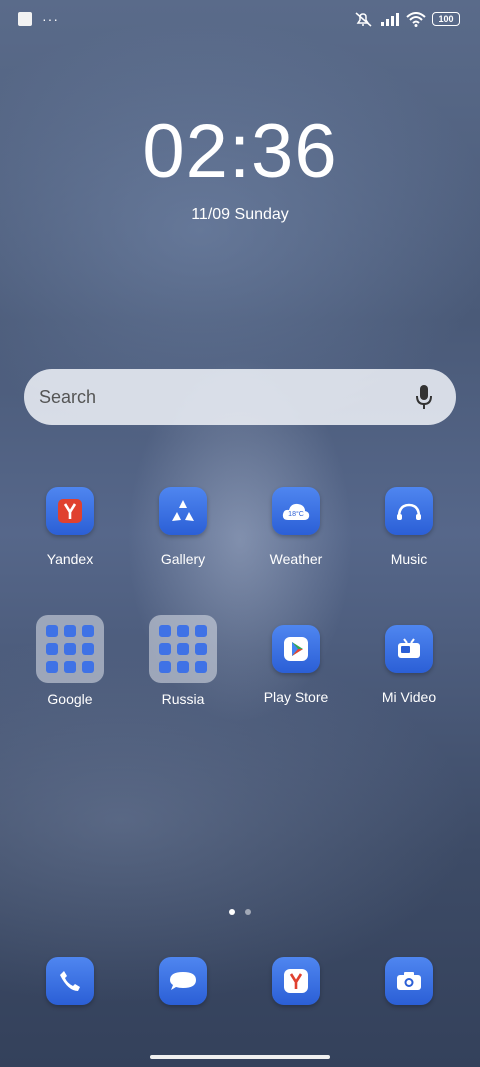 This screenshot has width=480, height=1067. I want to click on search-bar: Search, so click(240, 397).